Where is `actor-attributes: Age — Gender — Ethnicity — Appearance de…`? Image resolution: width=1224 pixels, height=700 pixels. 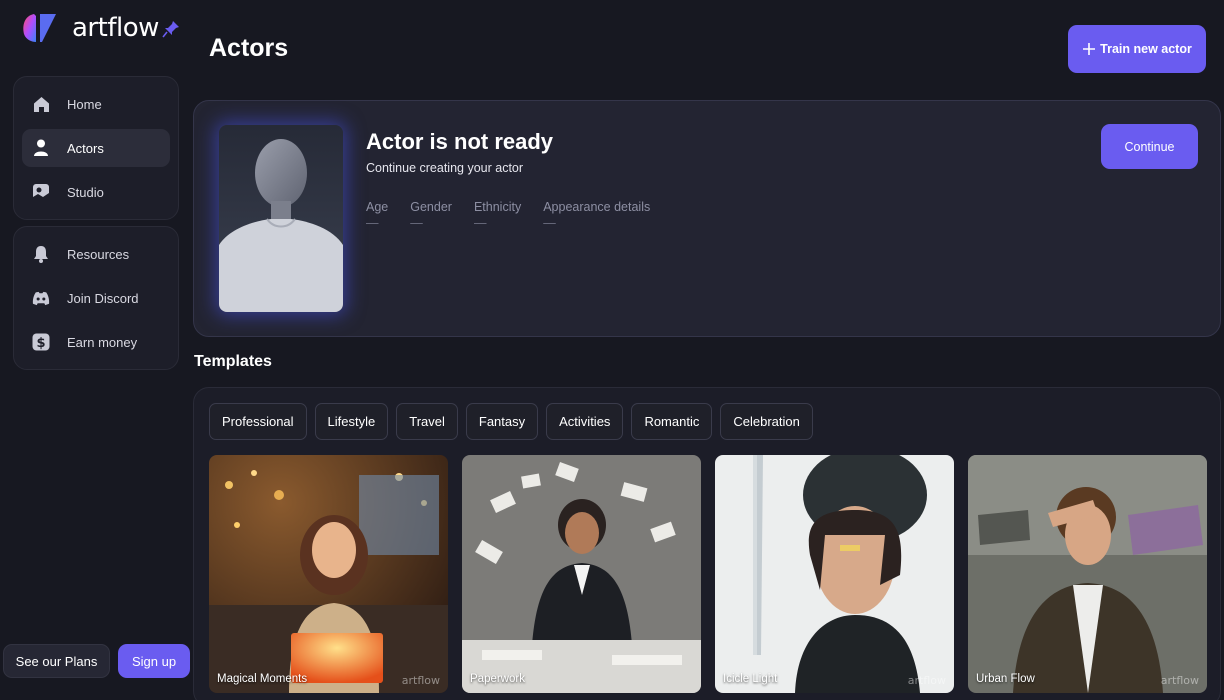 actor-attributes: Age — Gender — Ethnicity — Appearance de… is located at coordinates (519, 215).